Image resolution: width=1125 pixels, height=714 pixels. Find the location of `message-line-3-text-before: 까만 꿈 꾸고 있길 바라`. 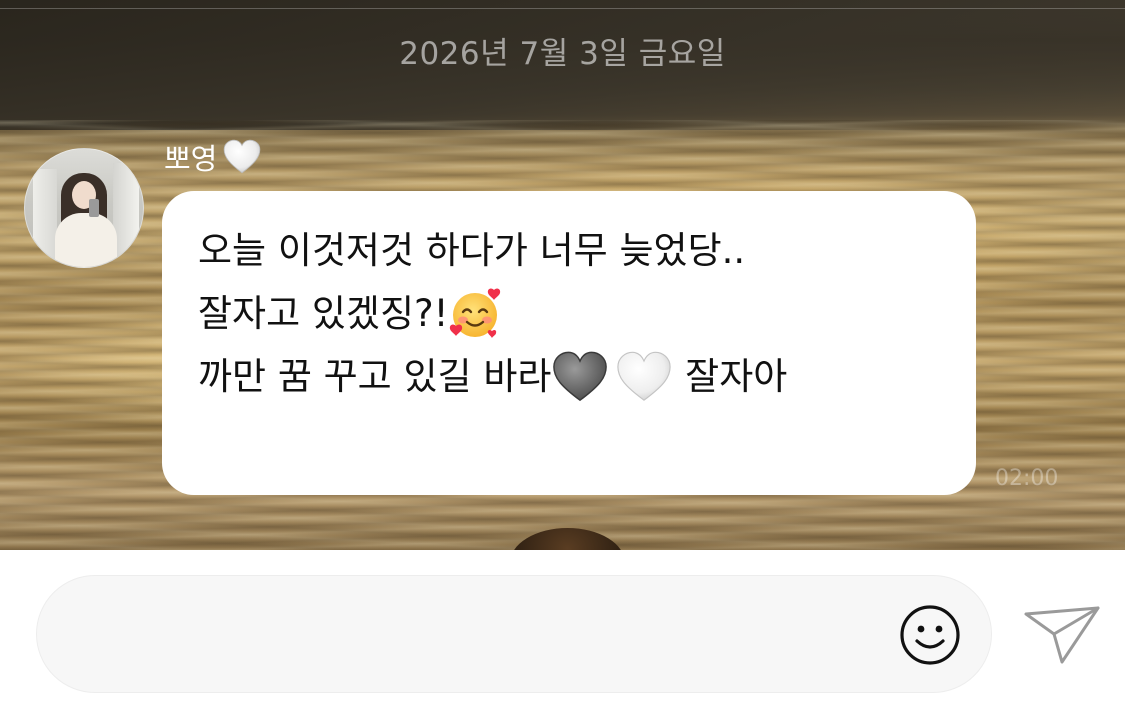

message-line-3-text-before: 까만 꿈 꾸고 있길 바라 is located at coordinates (375, 376).